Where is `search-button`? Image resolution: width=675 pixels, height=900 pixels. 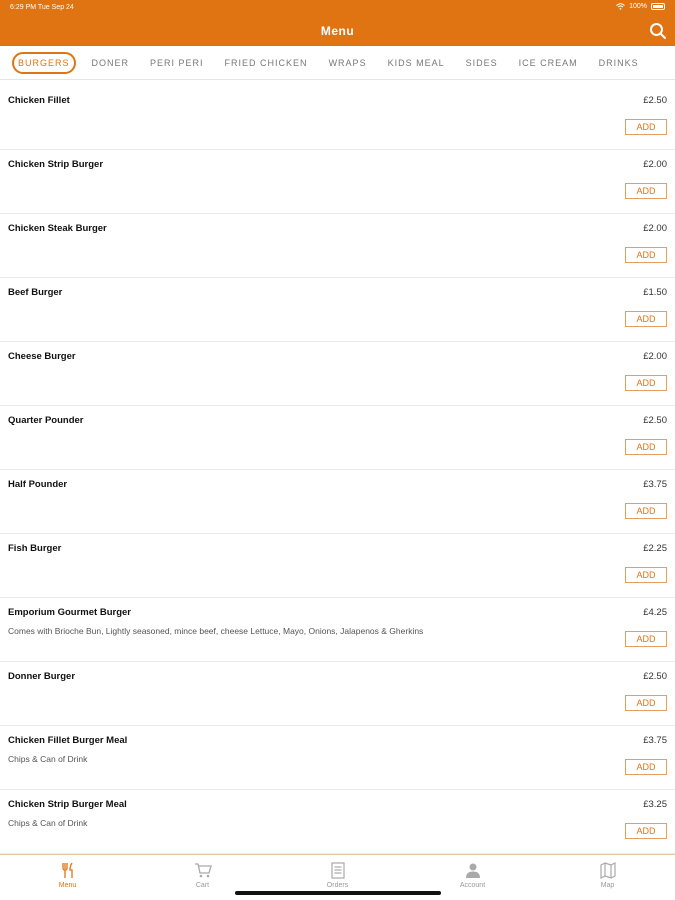 search-button is located at coordinates (658, 31).